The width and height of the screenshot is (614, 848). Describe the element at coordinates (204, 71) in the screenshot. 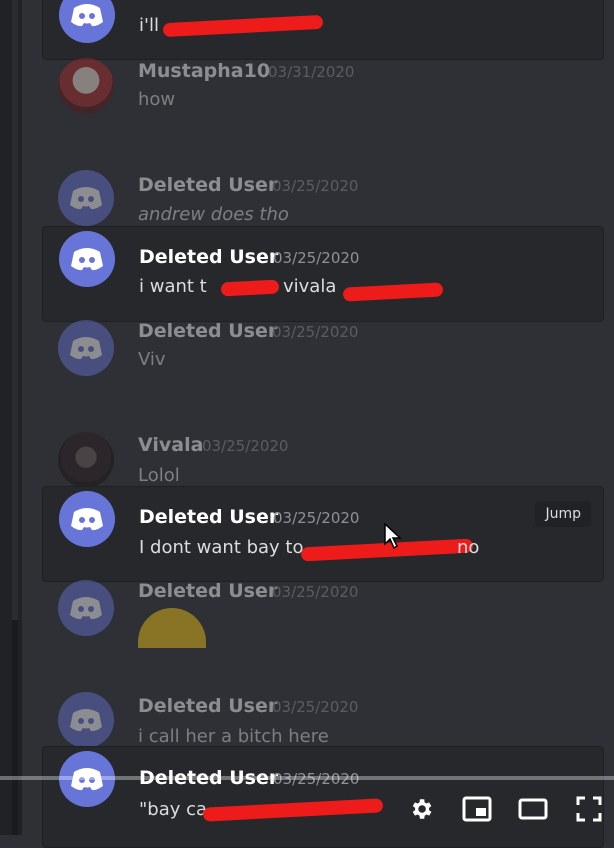

I see `username: Mustapha10` at that location.